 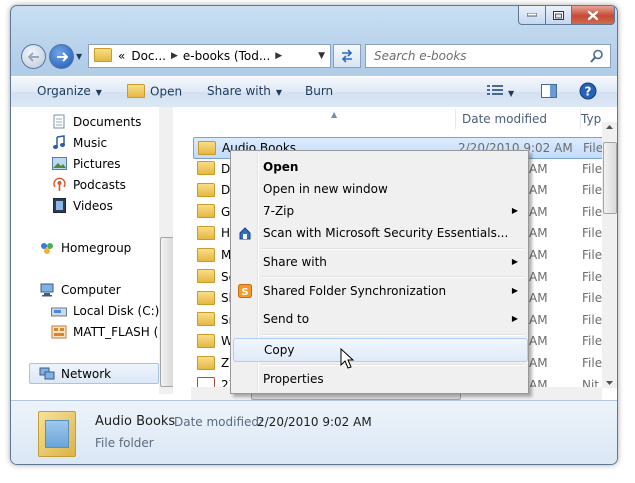 What do you see at coordinates (96, 247) in the screenshot?
I see `nav-label: Homegroup` at bounding box center [96, 247].